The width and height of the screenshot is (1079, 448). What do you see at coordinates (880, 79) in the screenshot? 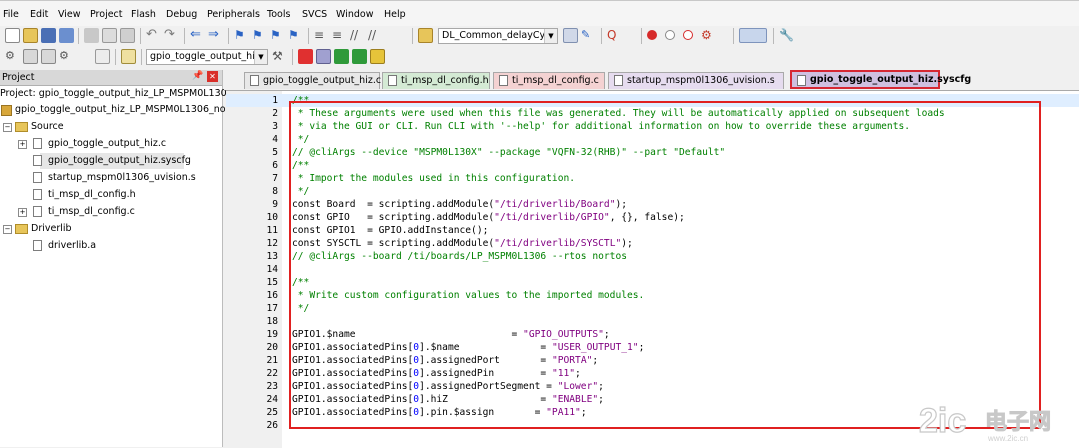
I see `tab-syscfg-active: gpio_toggle_output_hiz.syscfg` at bounding box center [880, 79].